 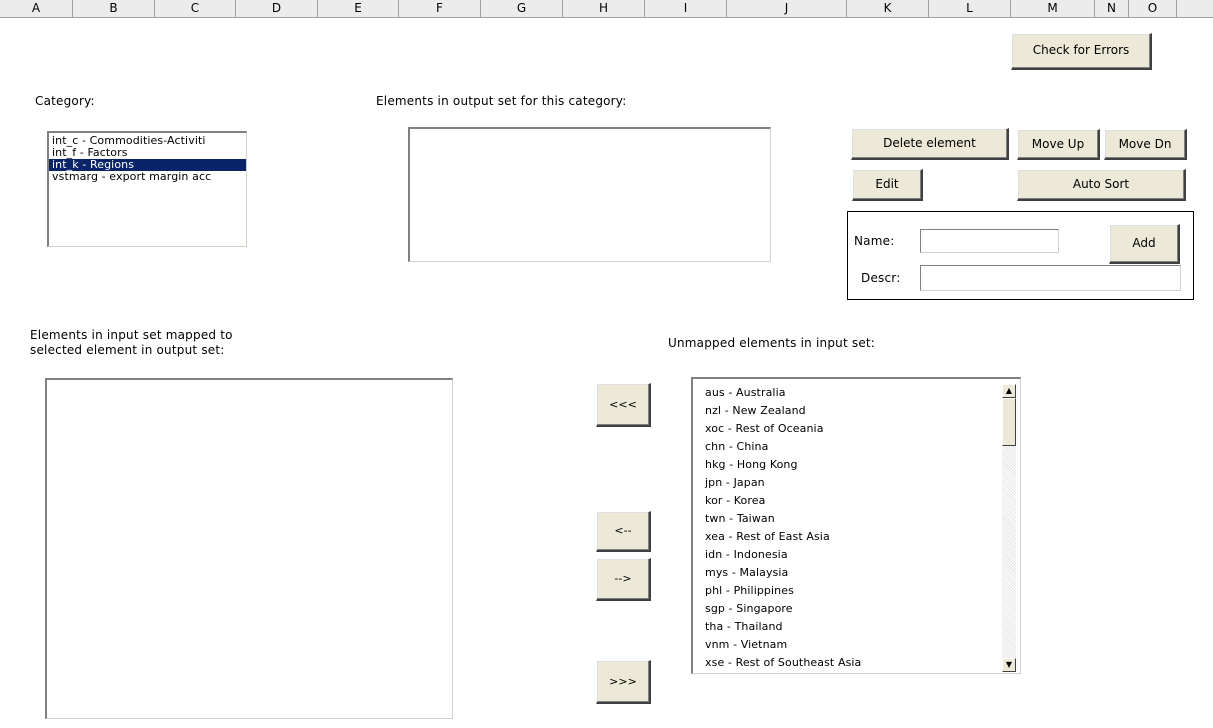 I want to click on name-input, so click(x=989, y=241).